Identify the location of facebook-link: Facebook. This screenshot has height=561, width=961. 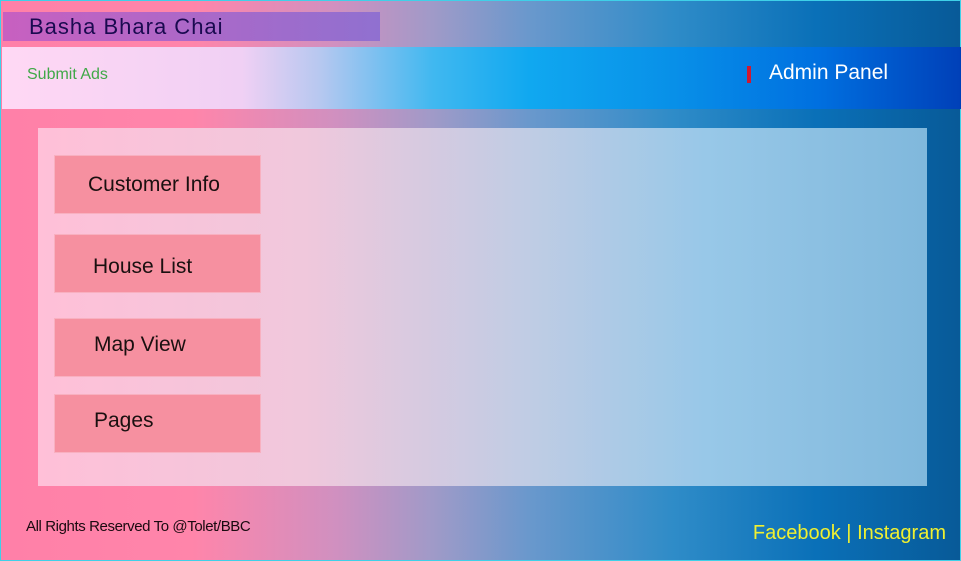
(797, 533).